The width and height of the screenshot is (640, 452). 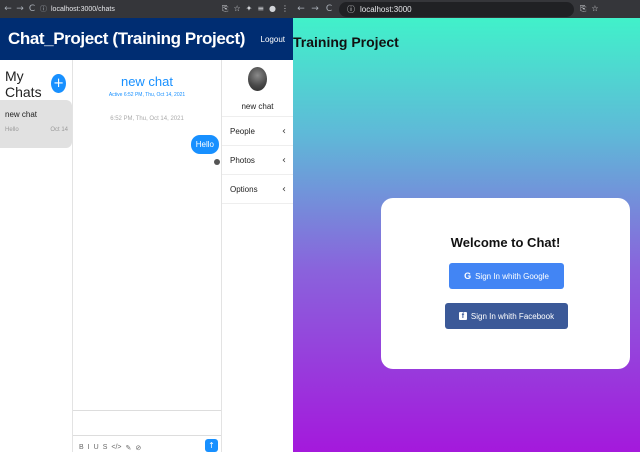 I want to click on address-bar: ⓘ localhost:3000, so click(x=456, y=9).